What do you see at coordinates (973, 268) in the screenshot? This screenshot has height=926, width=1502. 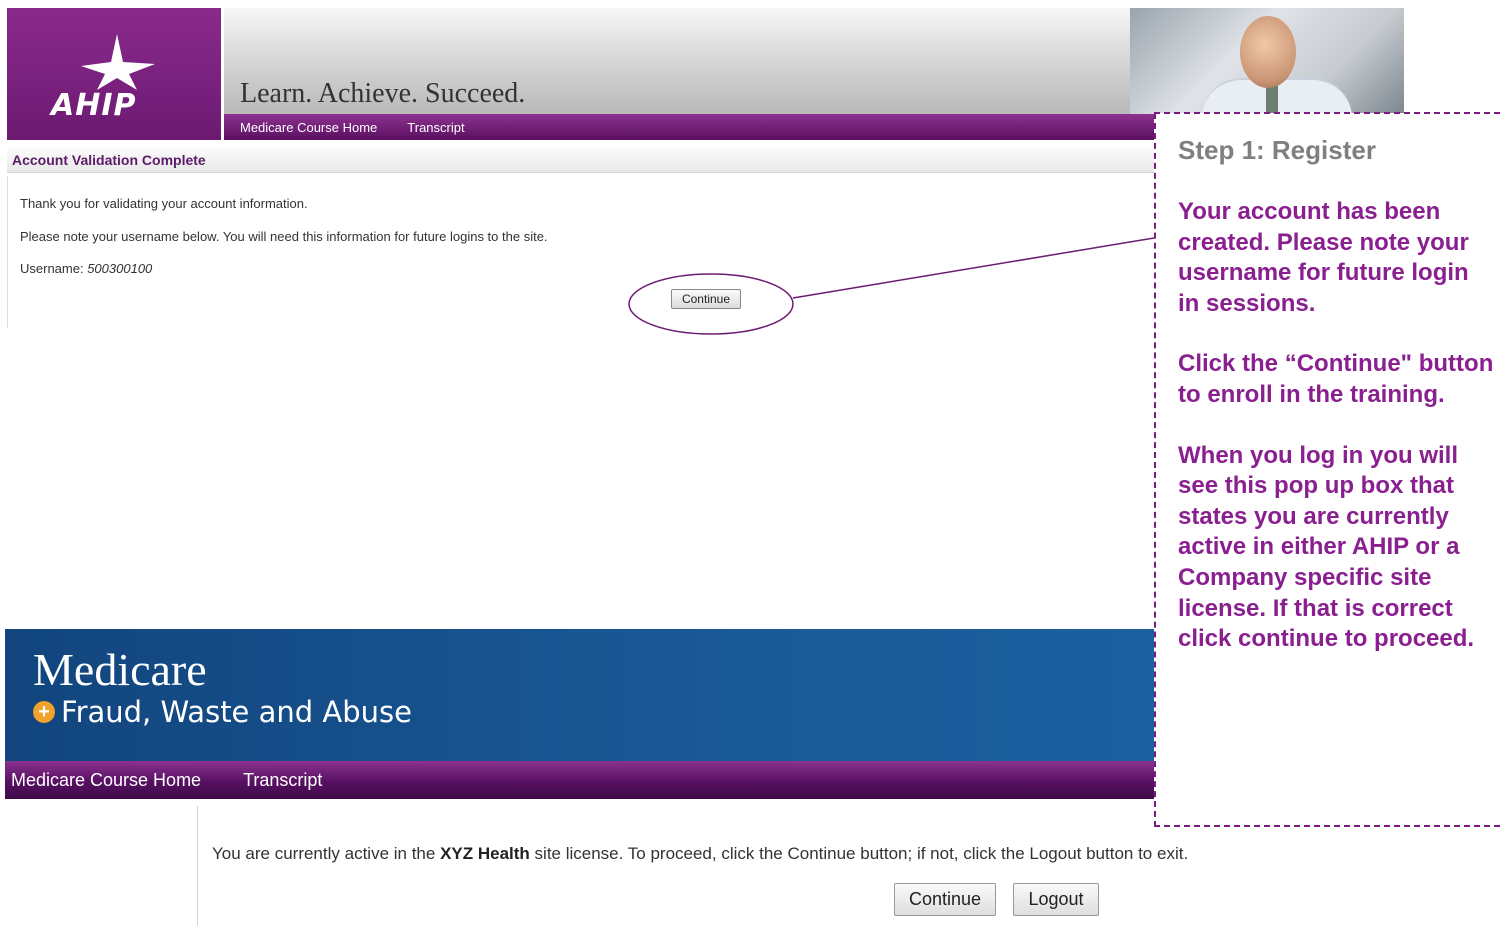 I see `pointer-line` at bounding box center [973, 268].